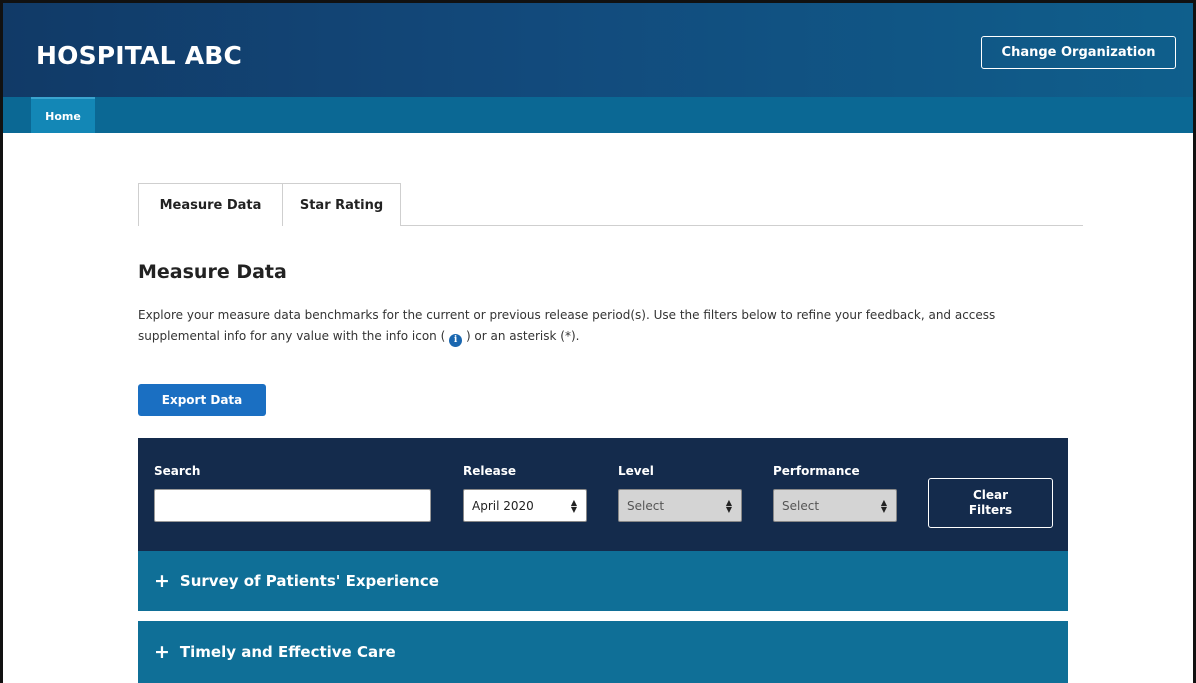  I want to click on clear-filters-label-line2: Filters, so click(990, 510).